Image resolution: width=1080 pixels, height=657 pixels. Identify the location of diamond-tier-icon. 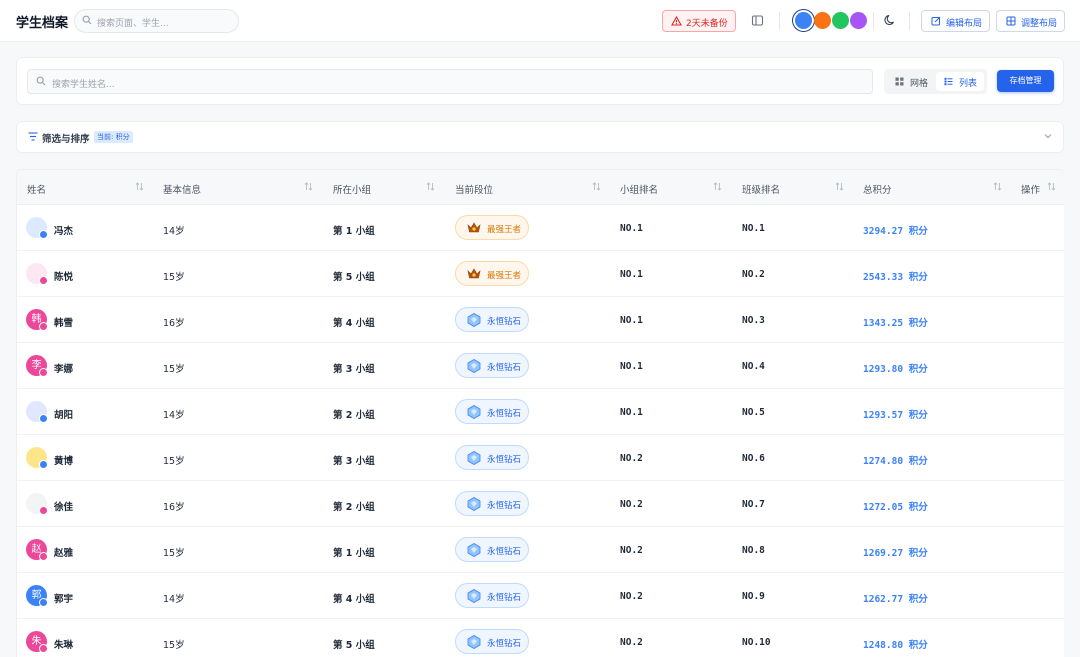
(474, 550).